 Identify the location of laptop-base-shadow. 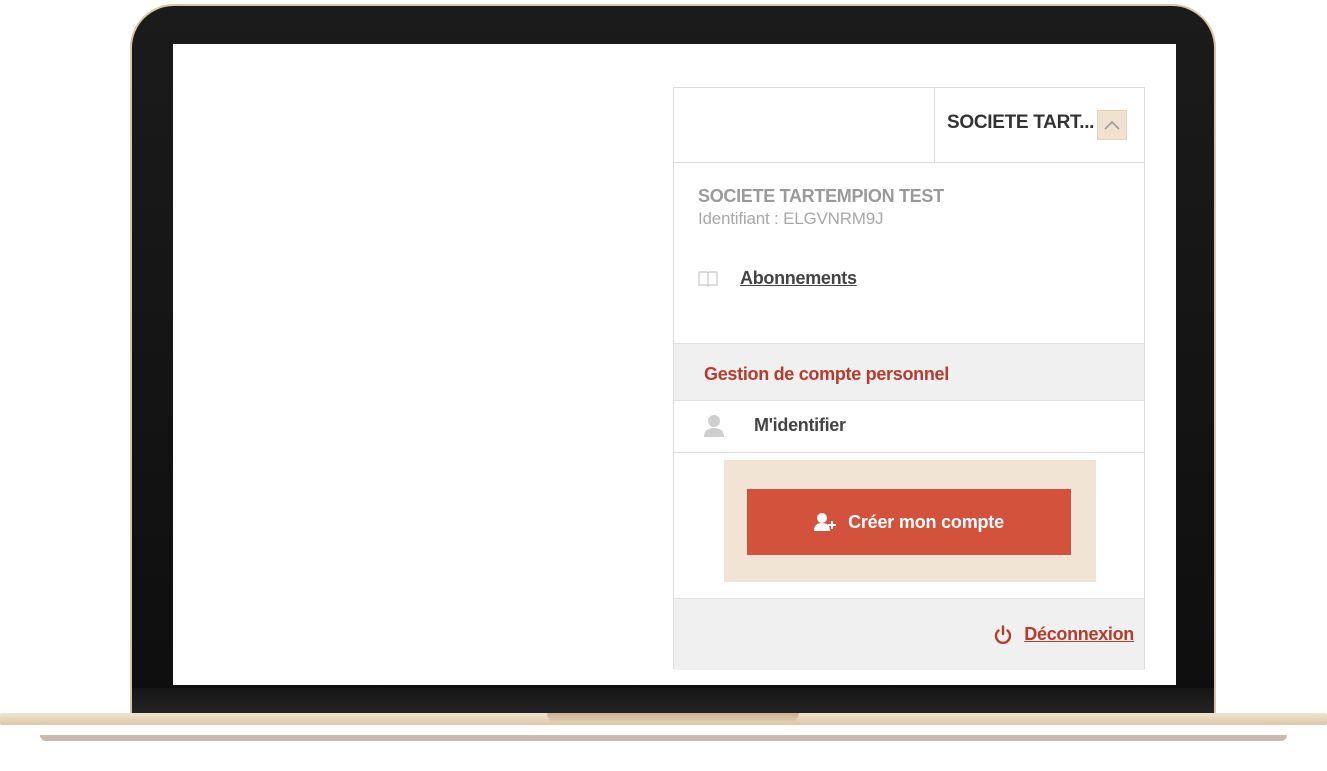
(663, 738).